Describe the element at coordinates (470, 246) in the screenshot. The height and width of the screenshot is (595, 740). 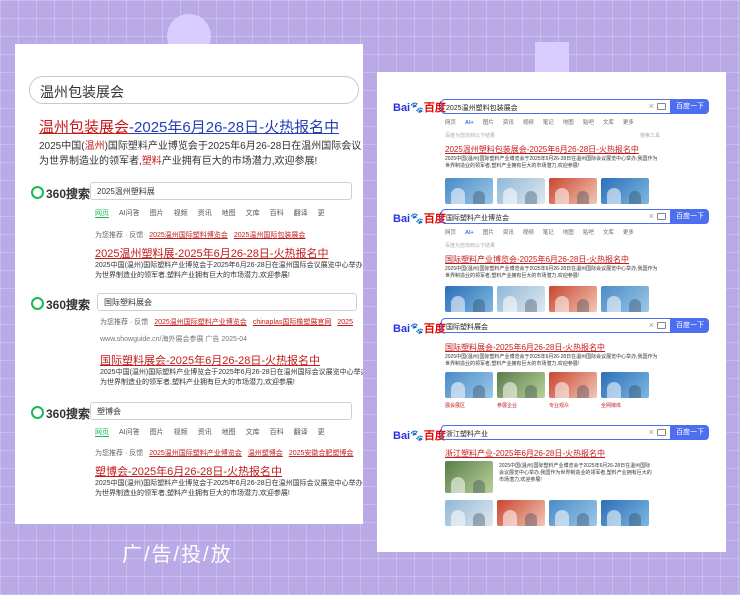
I see `baidu-meta: 百度为您找到以下结果` at that location.